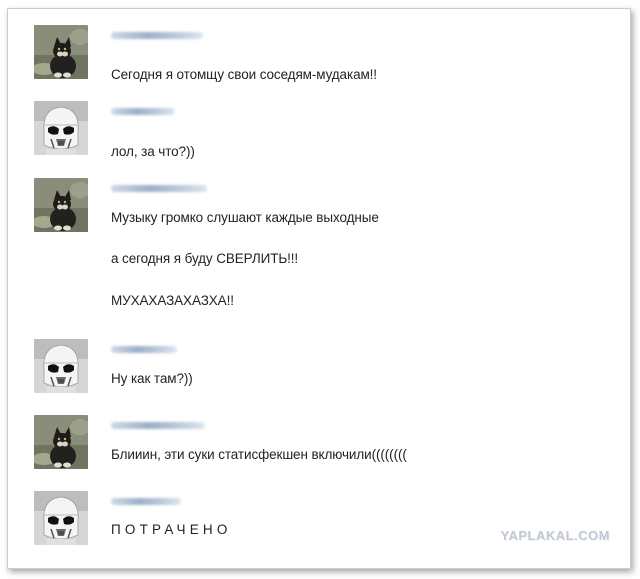  I want to click on message-text: лол, за что?)), so click(153, 151).